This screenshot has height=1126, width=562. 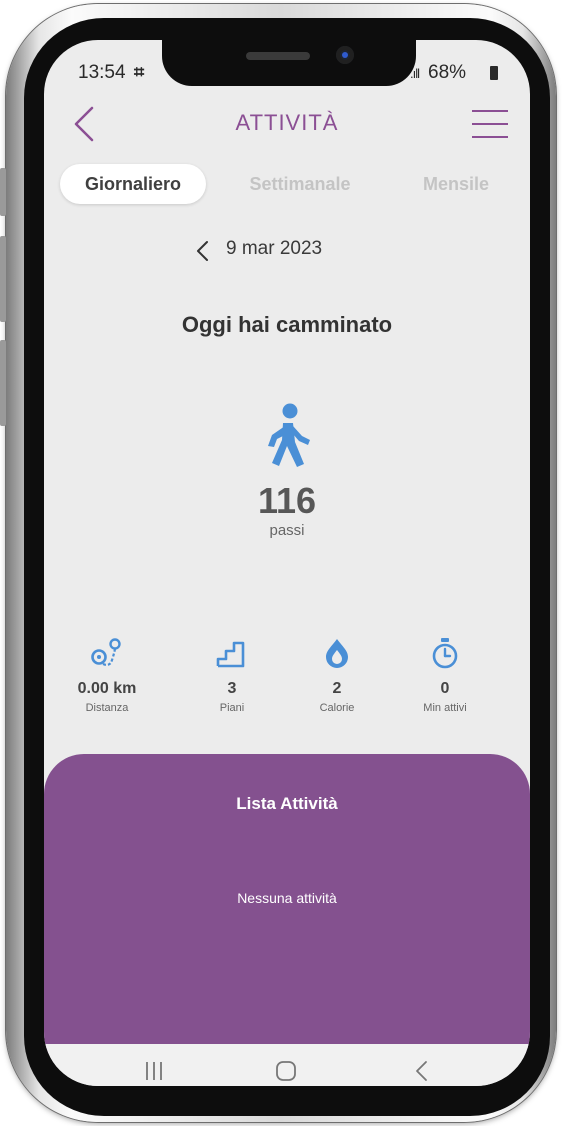 What do you see at coordinates (133, 184) in the screenshot?
I see `tab-daily: Giornaliero` at bounding box center [133, 184].